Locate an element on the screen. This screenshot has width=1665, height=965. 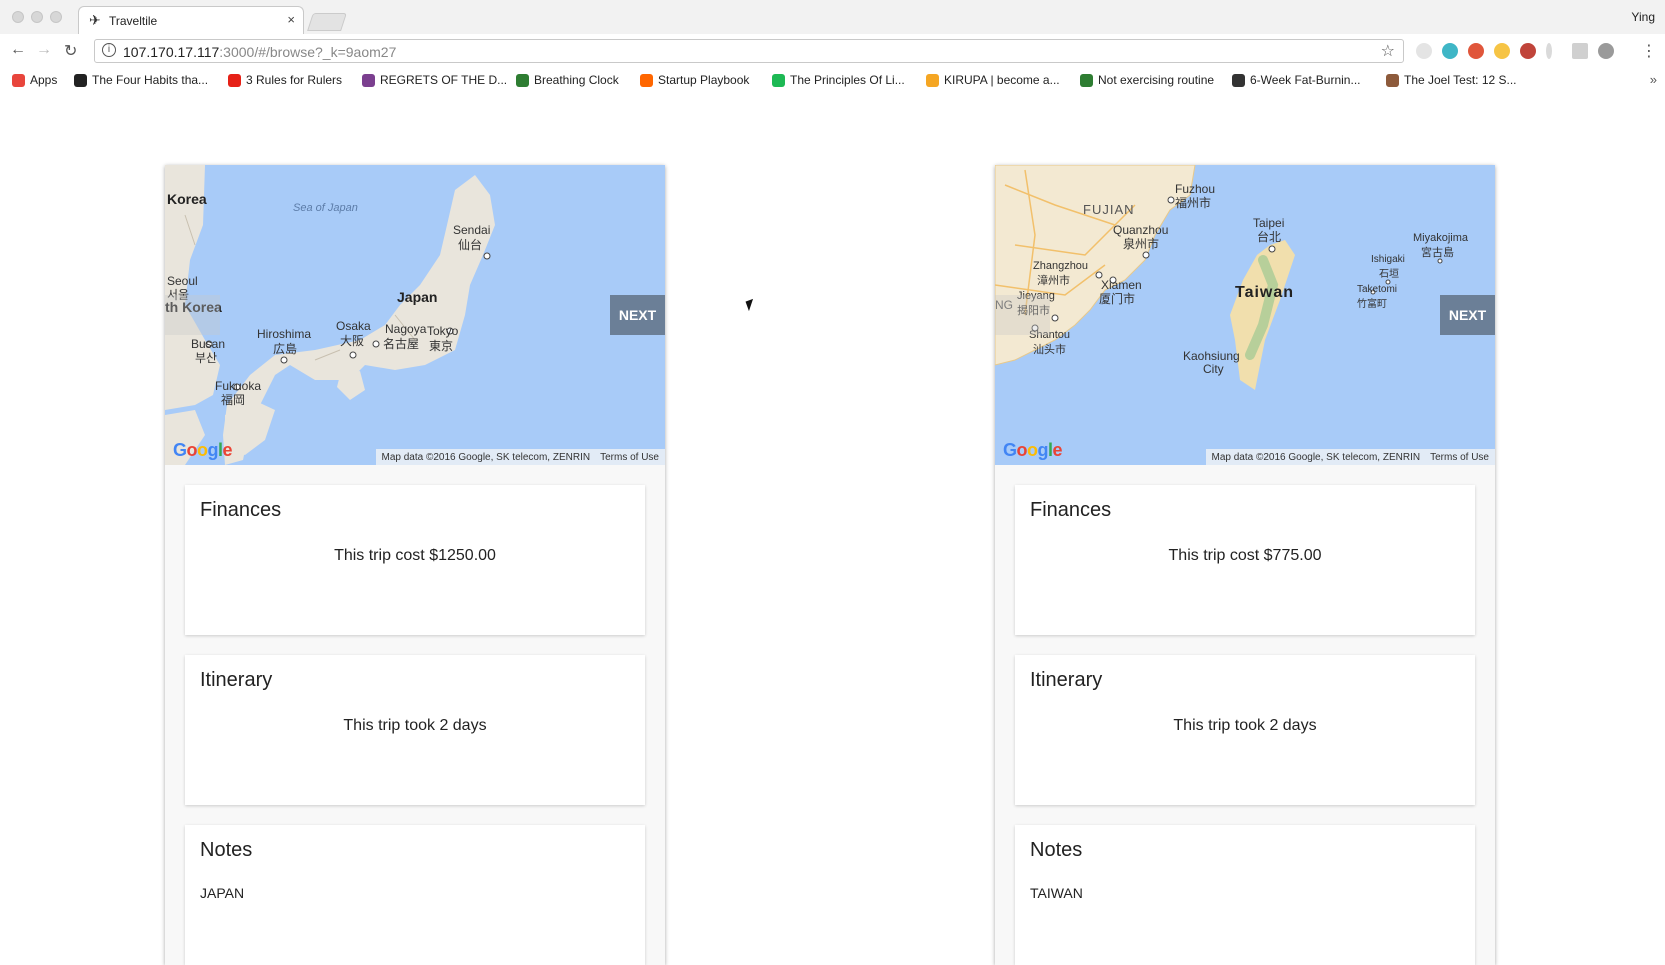
map-label: Zhangzhou is located at coordinates (1061, 266).